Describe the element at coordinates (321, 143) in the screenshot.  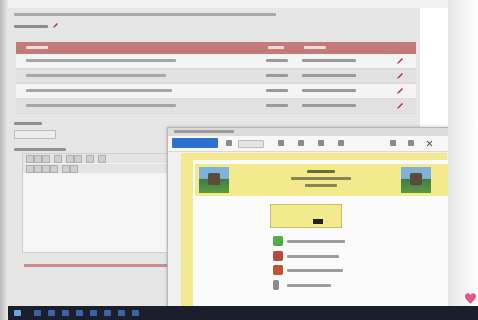
I see `print-icon` at that location.